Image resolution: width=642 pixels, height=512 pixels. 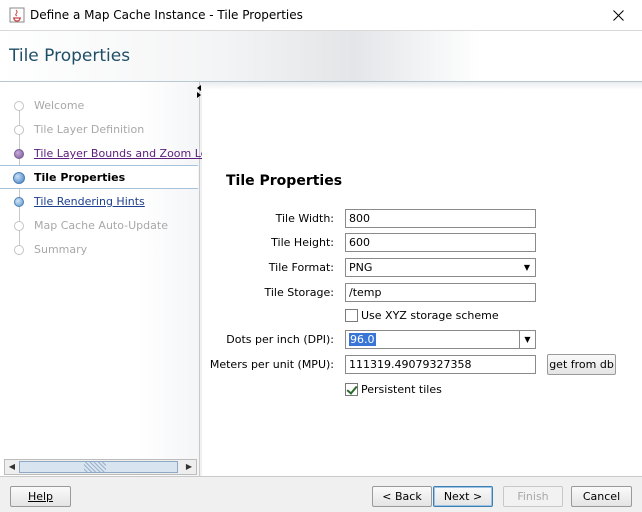 I want to click on close-icon, so click(x=618, y=15).